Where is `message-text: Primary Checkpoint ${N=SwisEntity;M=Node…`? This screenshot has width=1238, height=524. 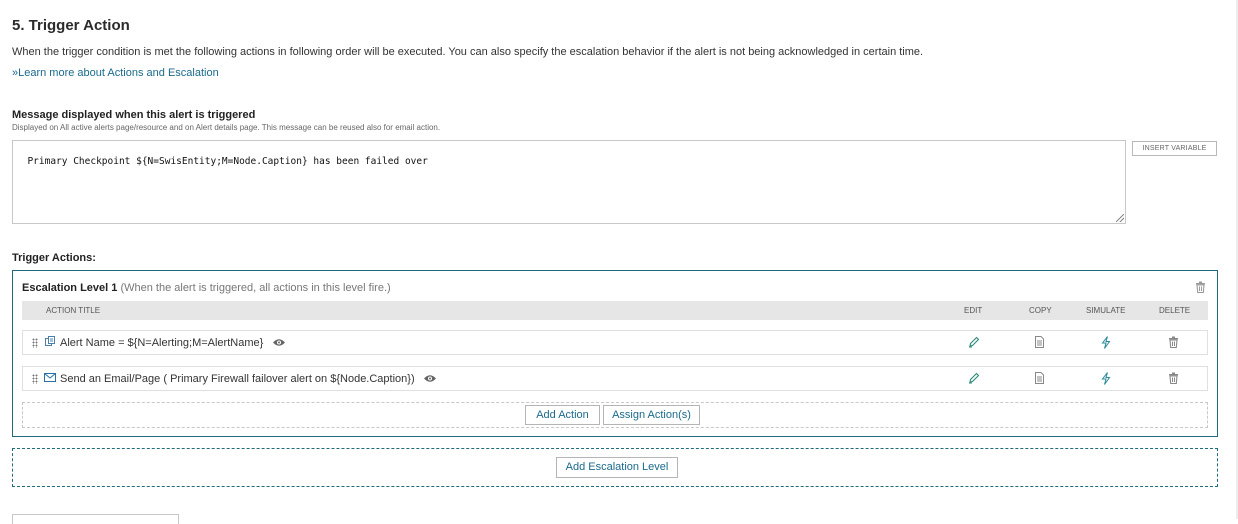
message-text: Primary Checkpoint ${N=SwisEntity;M=Node… is located at coordinates (227, 161).